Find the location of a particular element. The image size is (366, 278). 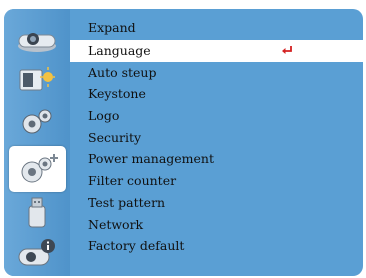

menu-item-factory-default: Factory default is located at coordinates (216, 246).